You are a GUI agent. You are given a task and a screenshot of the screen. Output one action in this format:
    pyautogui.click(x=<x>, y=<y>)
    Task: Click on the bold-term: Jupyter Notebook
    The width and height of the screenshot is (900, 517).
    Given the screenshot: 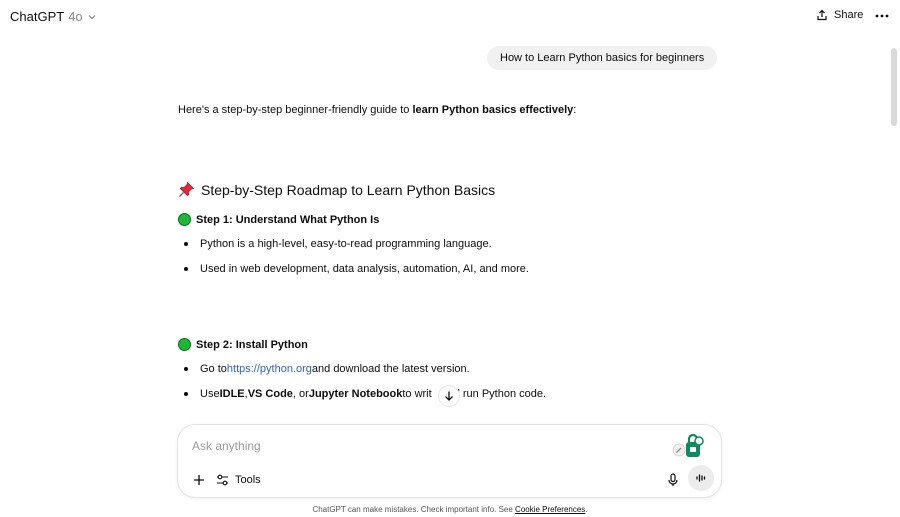 What is the action you would take?
    pyautogui.click(x=355, y=394)
    